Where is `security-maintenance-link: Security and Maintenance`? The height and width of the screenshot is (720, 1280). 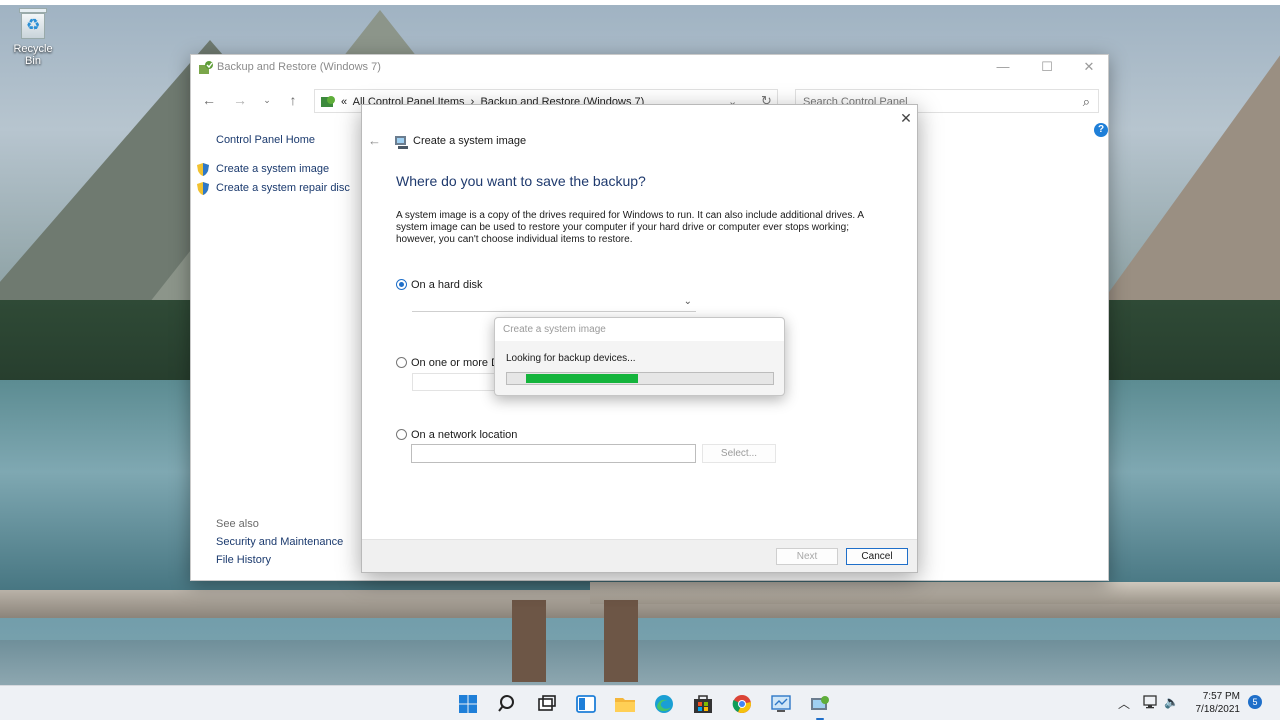 security-maintenance-link: Security and Maintenance is located at coordinates (279, 542).